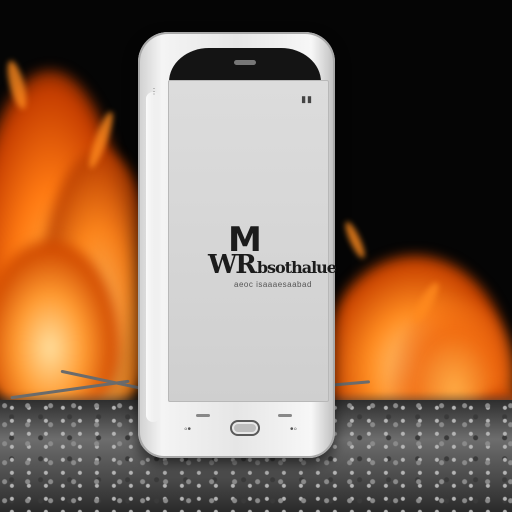 Image resolution: width=512 pixels, height=512 pixels. Describe the element at coordinates (293, 429) in the screenshot. I see `end-button-icon: •◦` at that location.